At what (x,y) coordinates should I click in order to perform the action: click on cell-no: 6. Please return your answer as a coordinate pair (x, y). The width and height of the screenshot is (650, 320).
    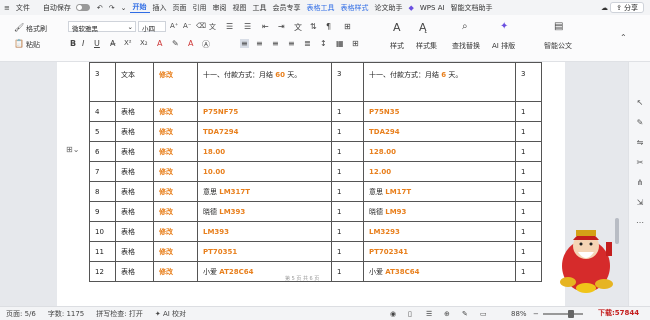
    Looking at the image, I should click on (102, 151).